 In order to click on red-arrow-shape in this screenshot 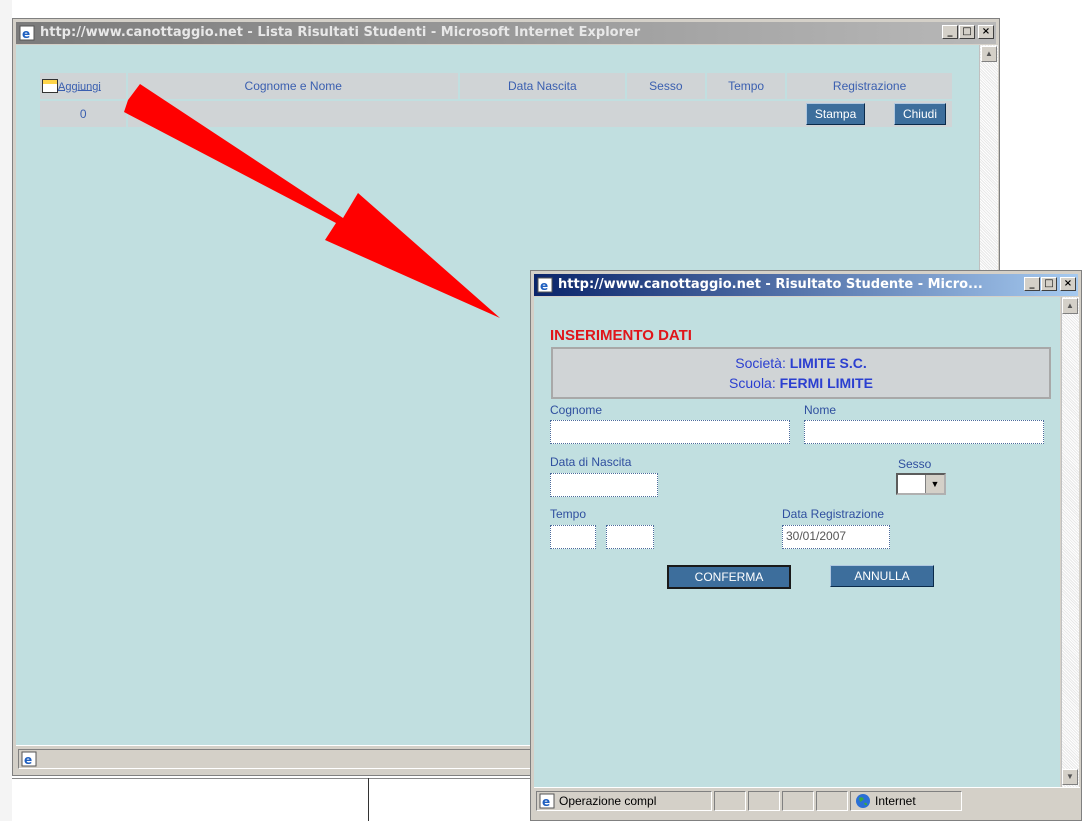, I will do `click(312, 201)`.